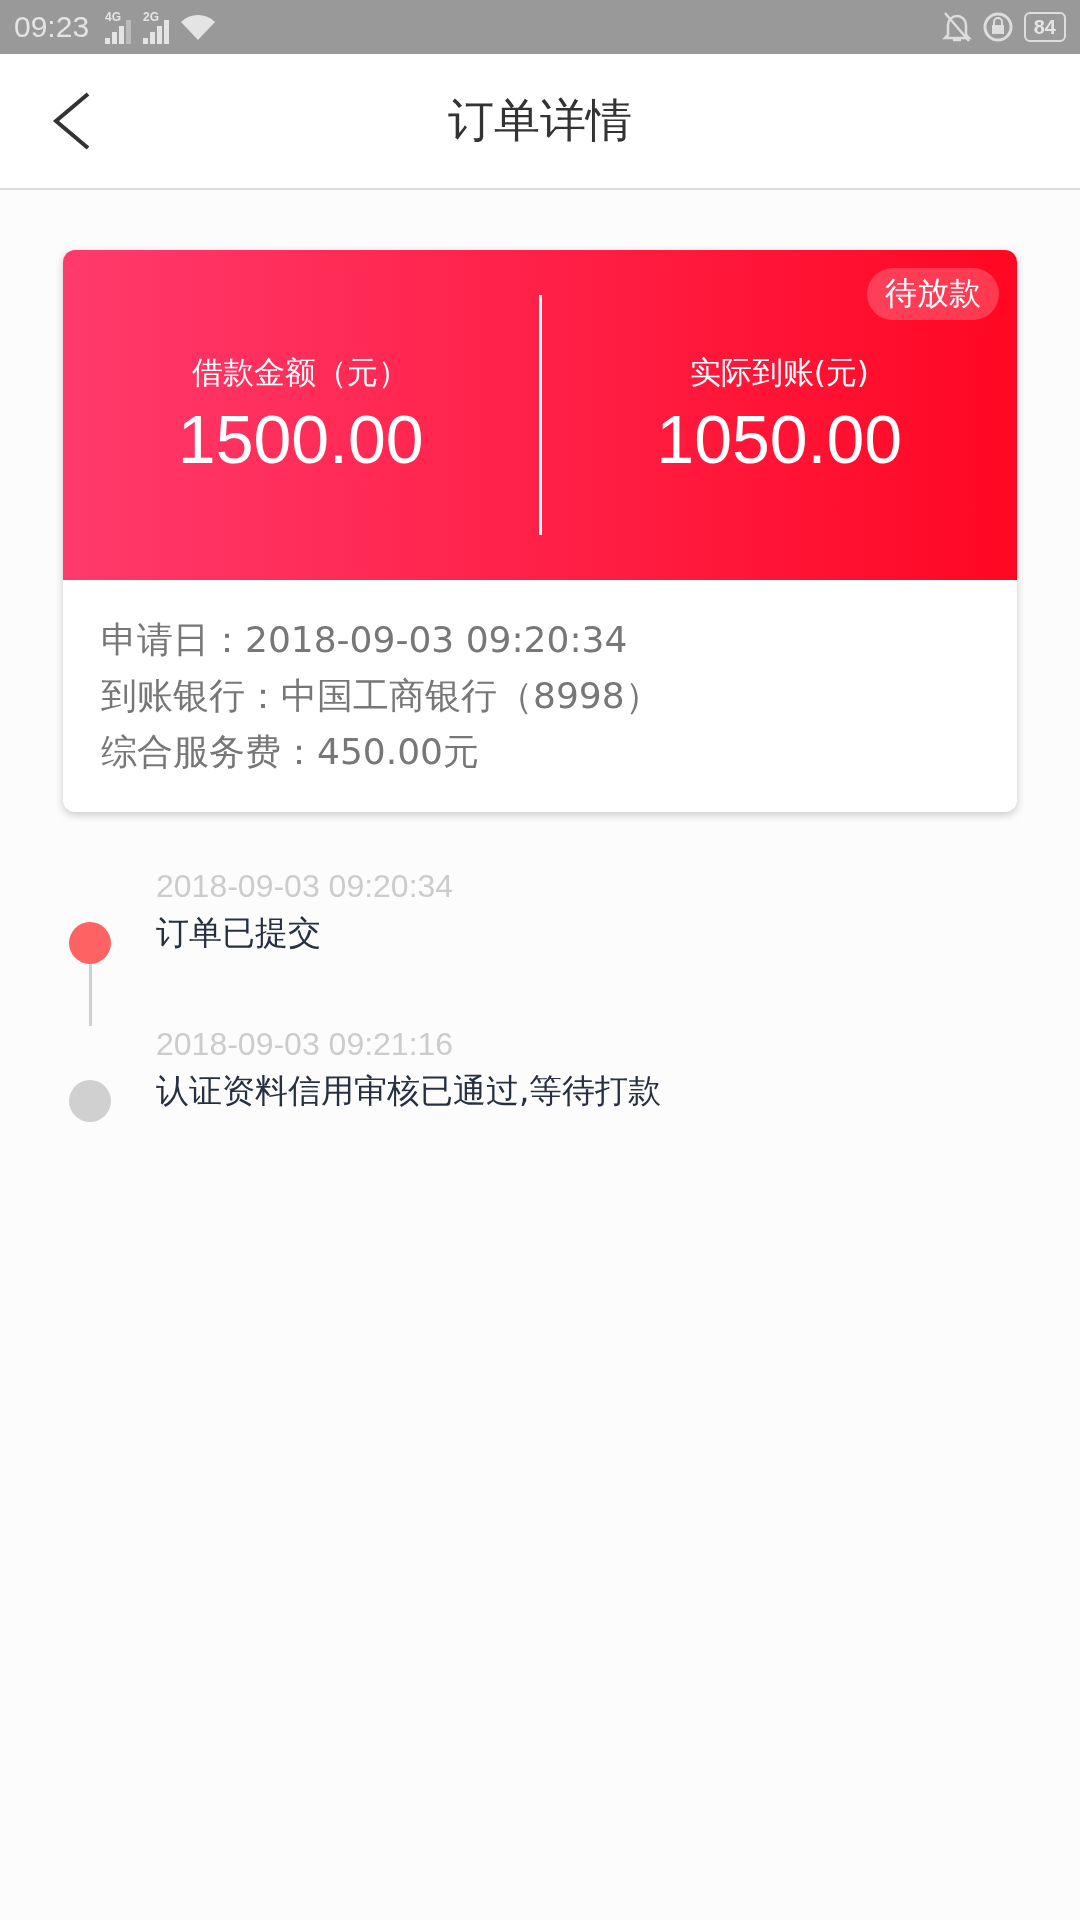  I want to click on detail-text: 申请日：2018-09-03 09:20:34, so click(365, 640).